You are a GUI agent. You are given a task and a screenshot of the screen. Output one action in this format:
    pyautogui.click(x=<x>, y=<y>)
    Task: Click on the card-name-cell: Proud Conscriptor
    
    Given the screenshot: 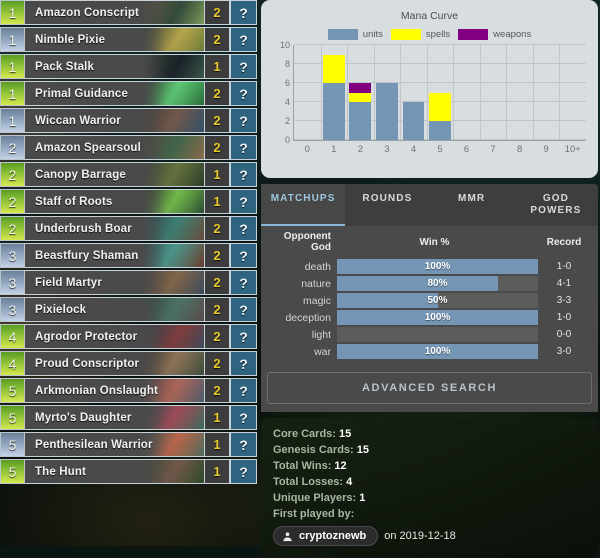 What is the action you would take?
    pyautogui.click(x=114, y=363)
    